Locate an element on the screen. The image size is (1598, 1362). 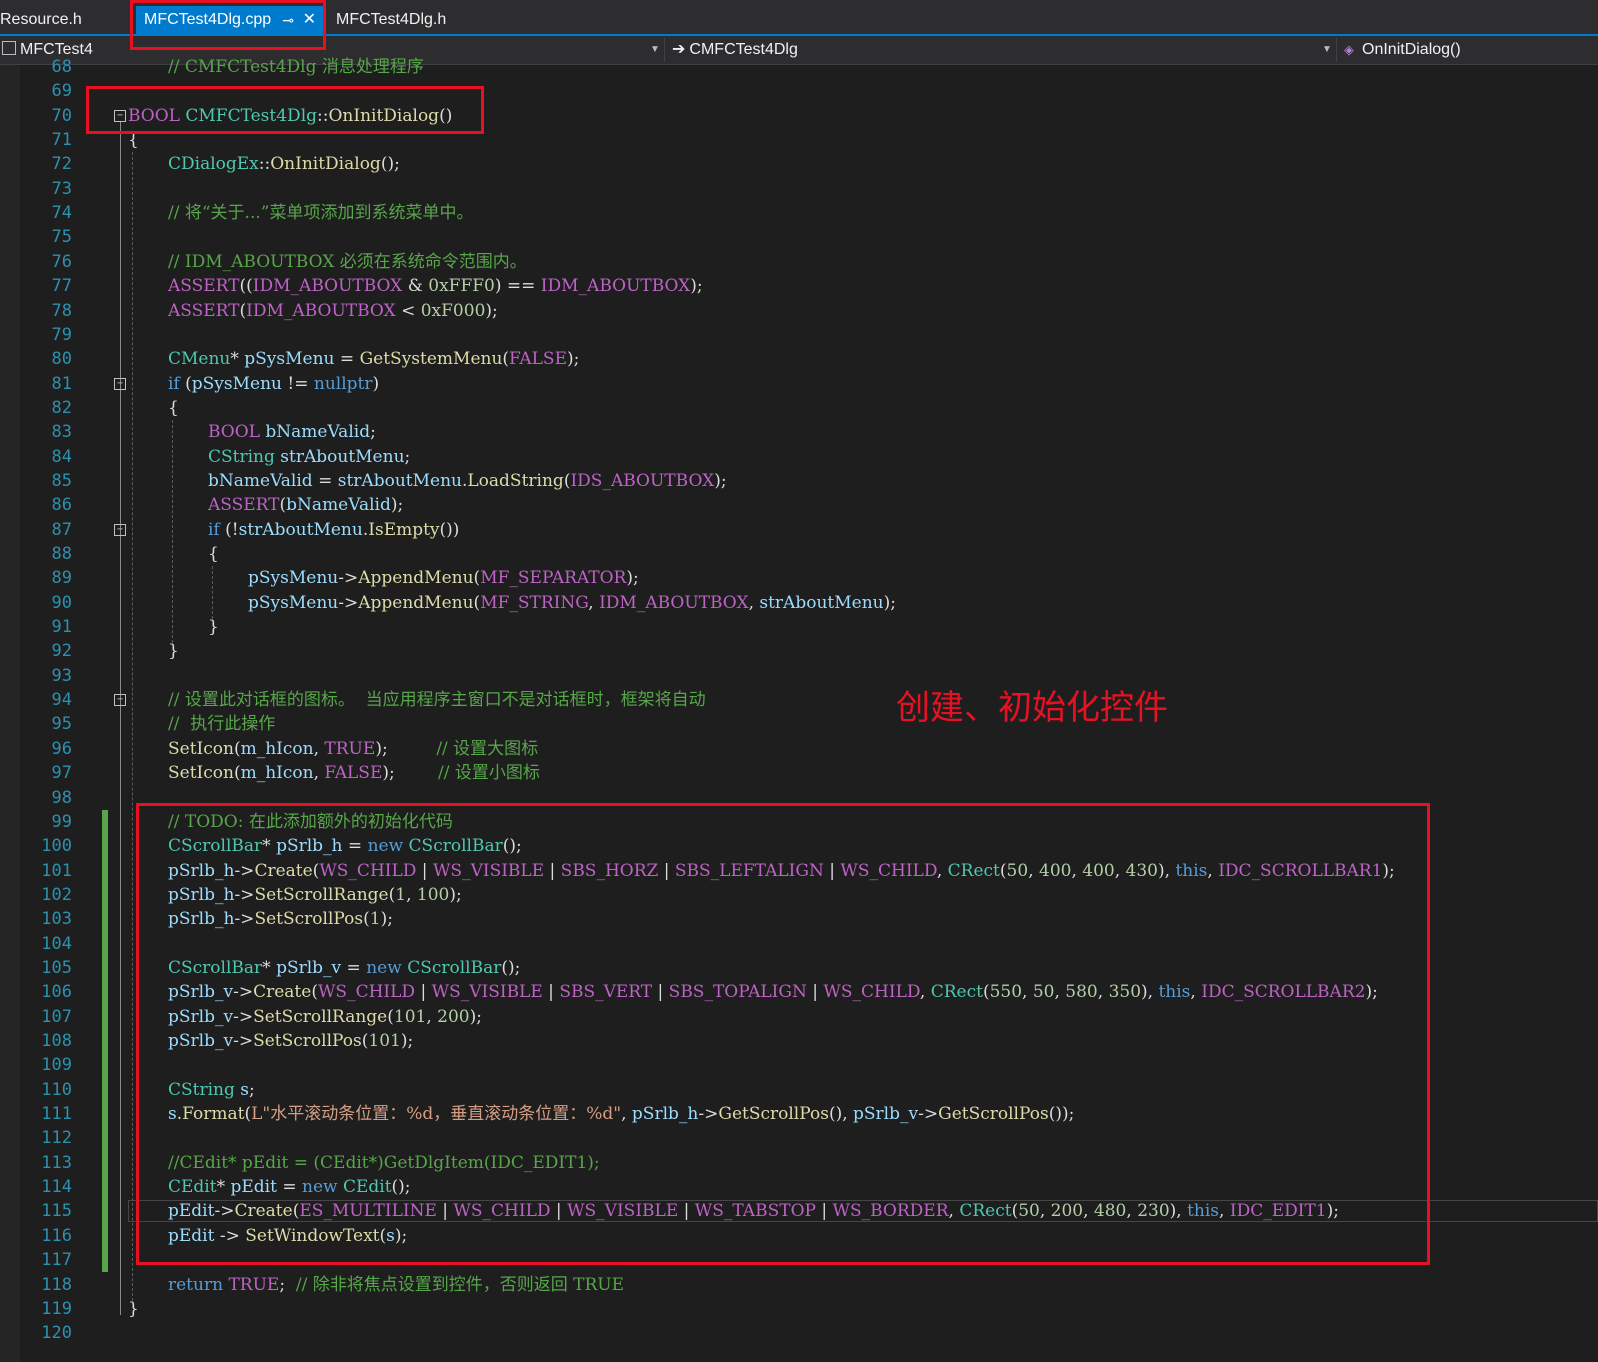
project-icon is located at coordinates (9, 48).